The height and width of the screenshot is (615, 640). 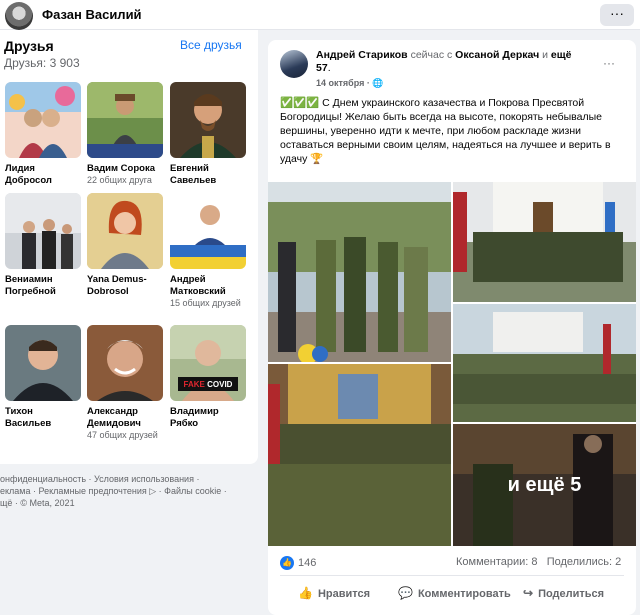 I want to click on more-photos-tile: и ещё 5, so click(x=544, y=485).